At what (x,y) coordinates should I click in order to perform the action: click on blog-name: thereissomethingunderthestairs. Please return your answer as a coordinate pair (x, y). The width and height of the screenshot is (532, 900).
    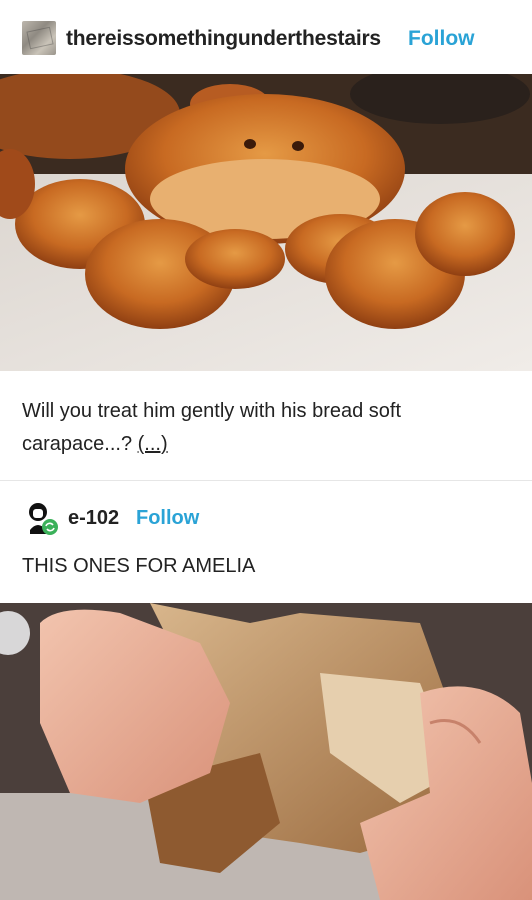
    Looking at the image, I should click on (223, 39).